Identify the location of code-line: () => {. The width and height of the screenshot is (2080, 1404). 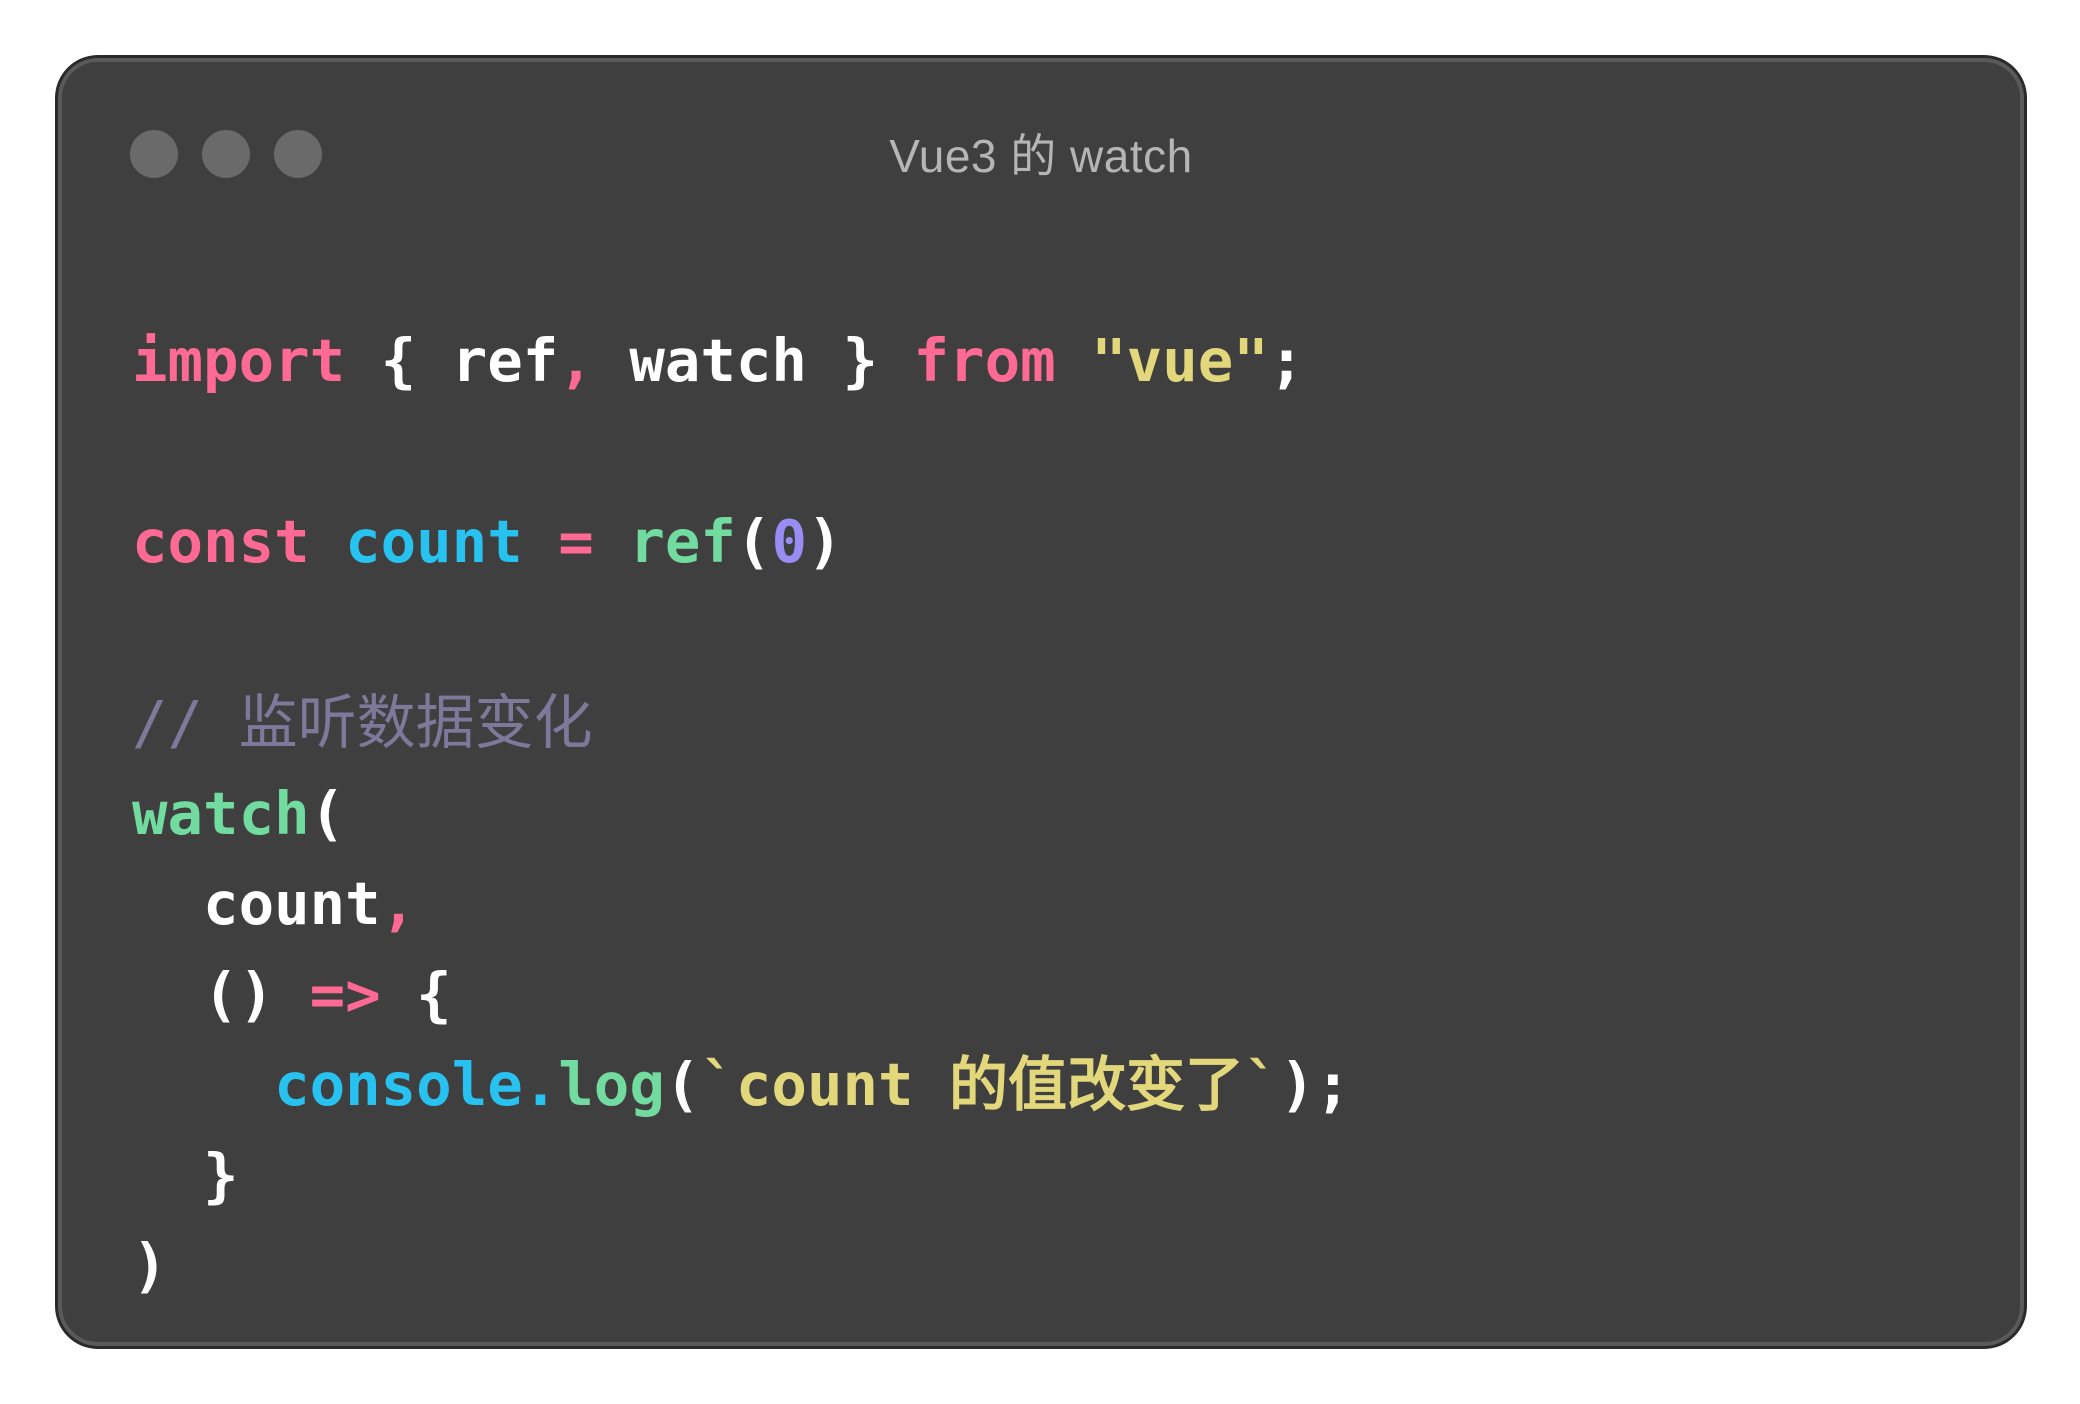
(741, 995).